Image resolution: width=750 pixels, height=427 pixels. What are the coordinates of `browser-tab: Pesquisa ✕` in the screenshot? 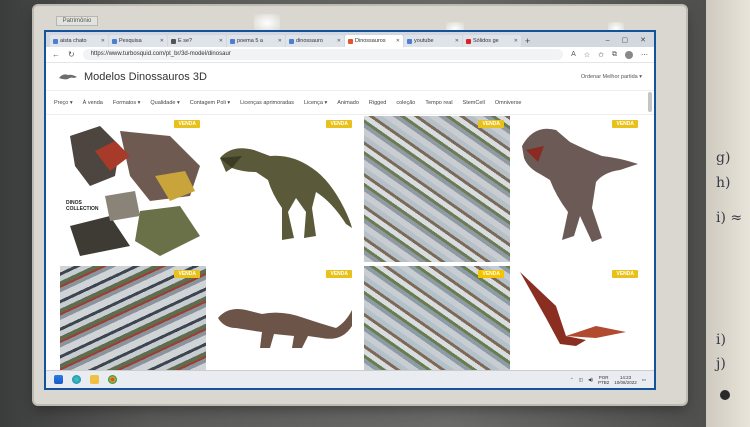 It's located at (138, 41).